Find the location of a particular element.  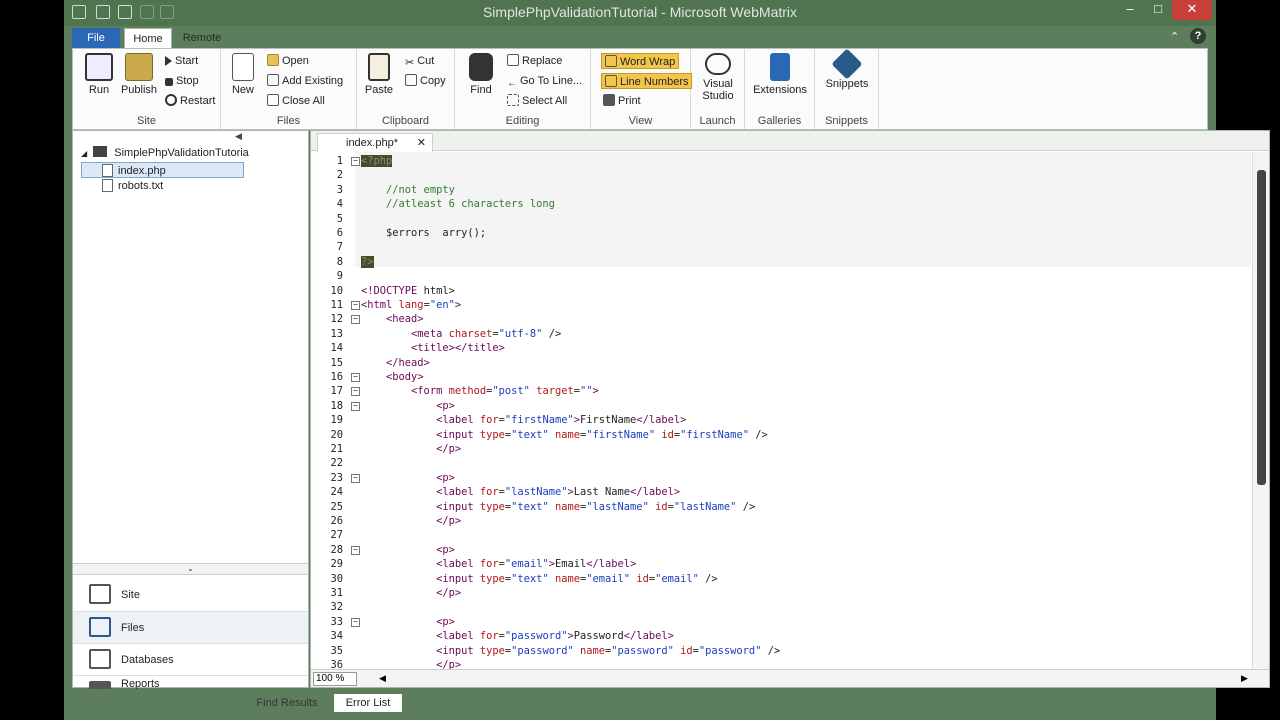

add-existing-button: Add Existing is located at coordinates (305, 81).